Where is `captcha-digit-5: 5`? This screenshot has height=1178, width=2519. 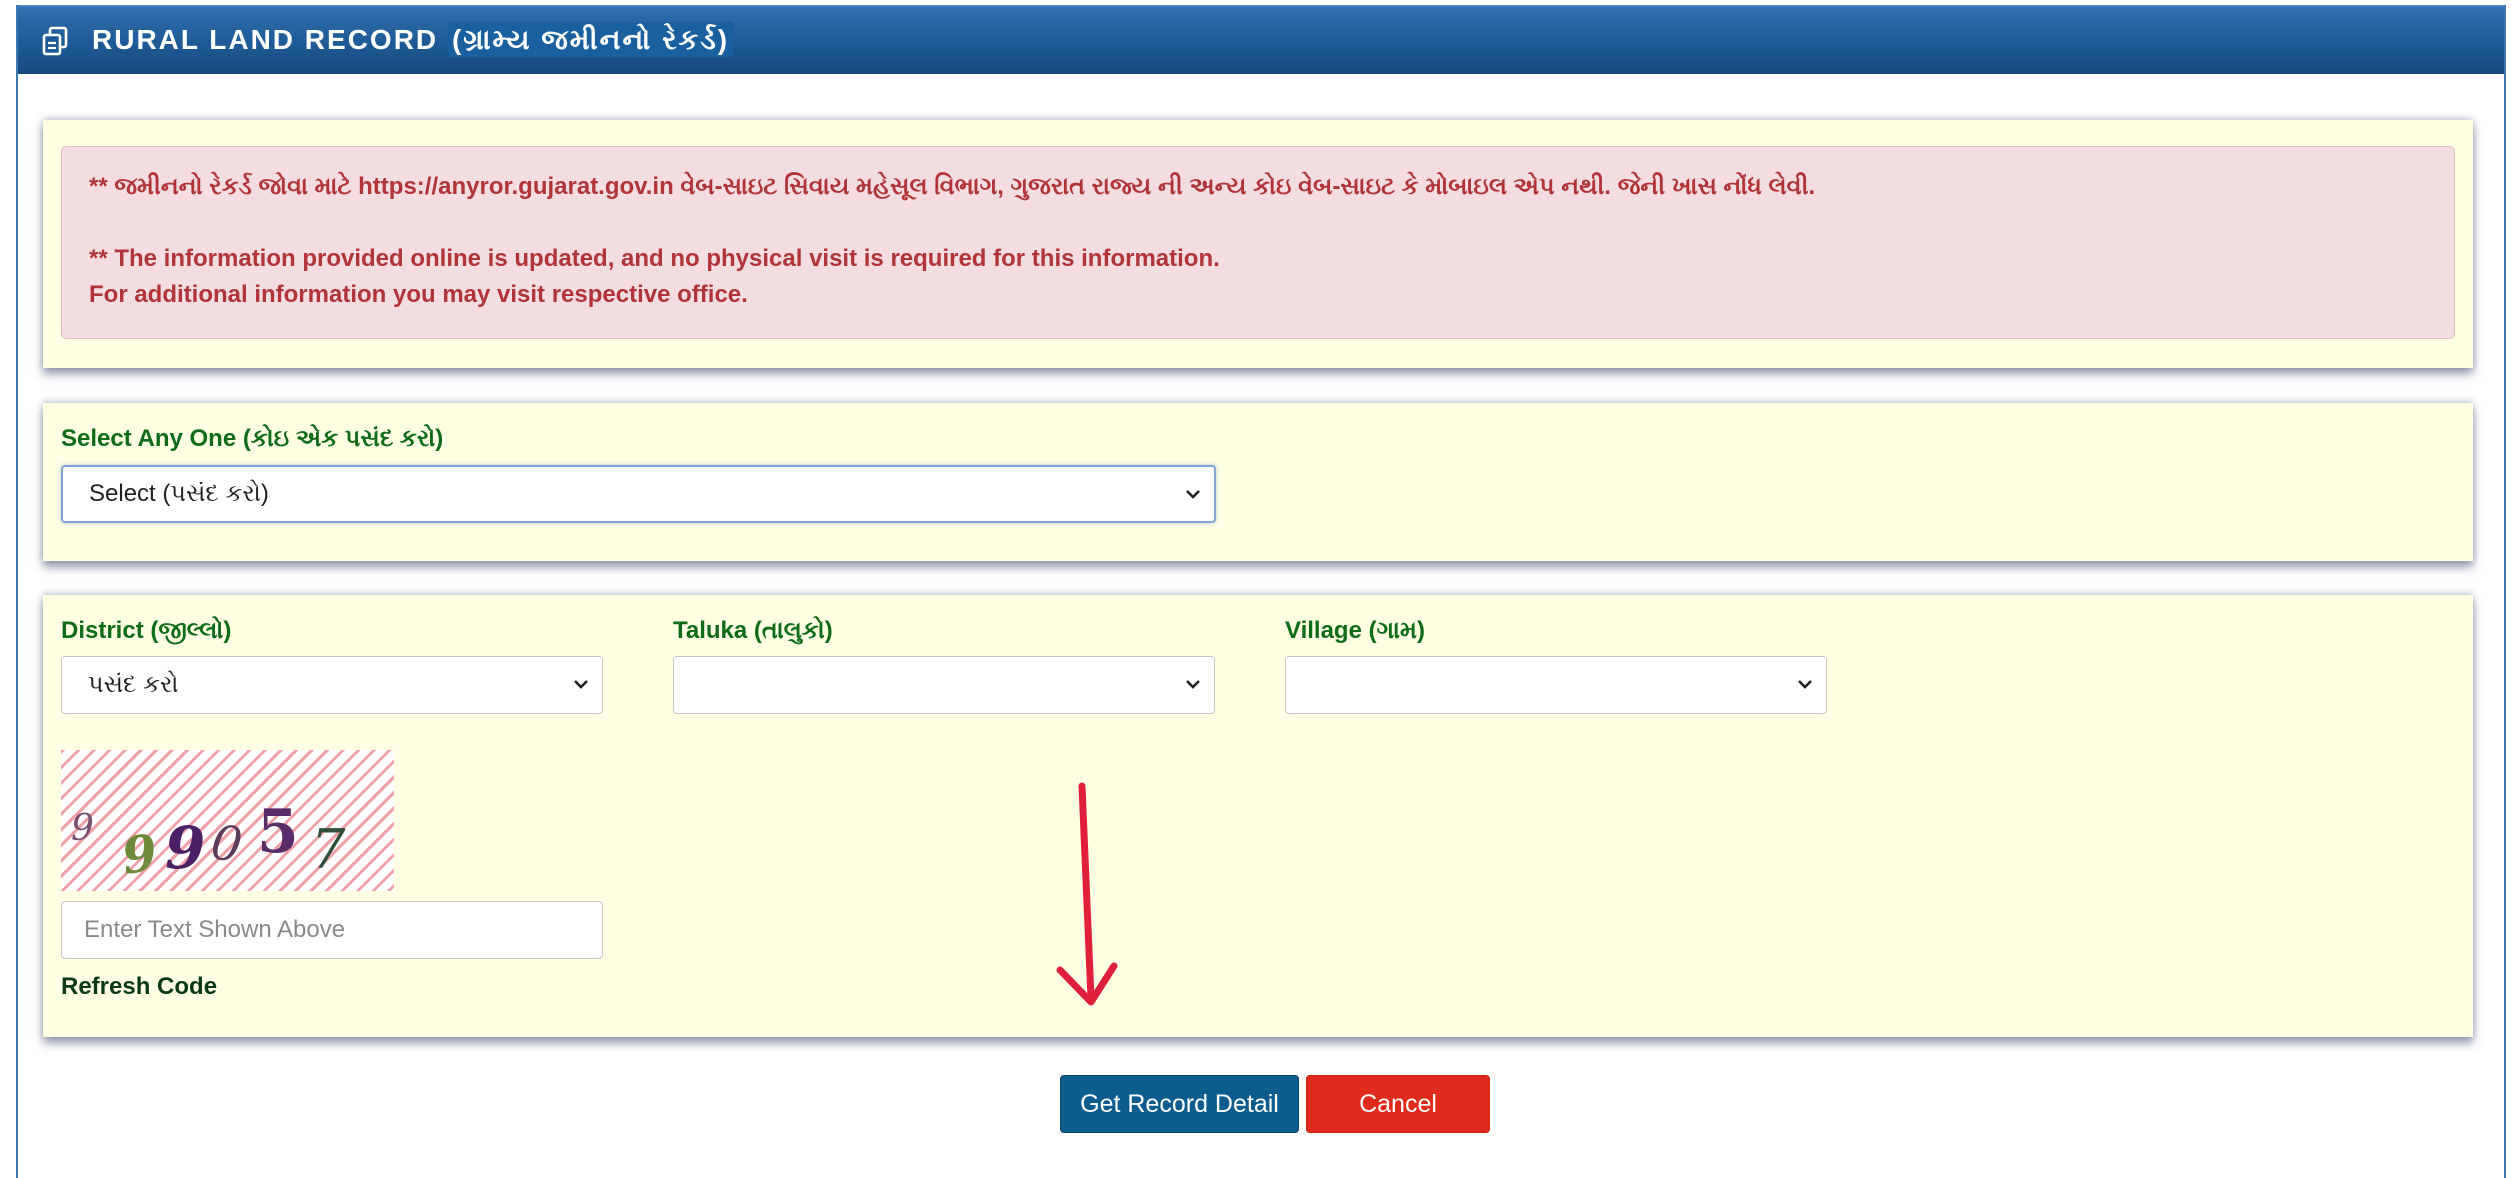 captcha-digit-5: 5 is located at coordinates (278, 832).